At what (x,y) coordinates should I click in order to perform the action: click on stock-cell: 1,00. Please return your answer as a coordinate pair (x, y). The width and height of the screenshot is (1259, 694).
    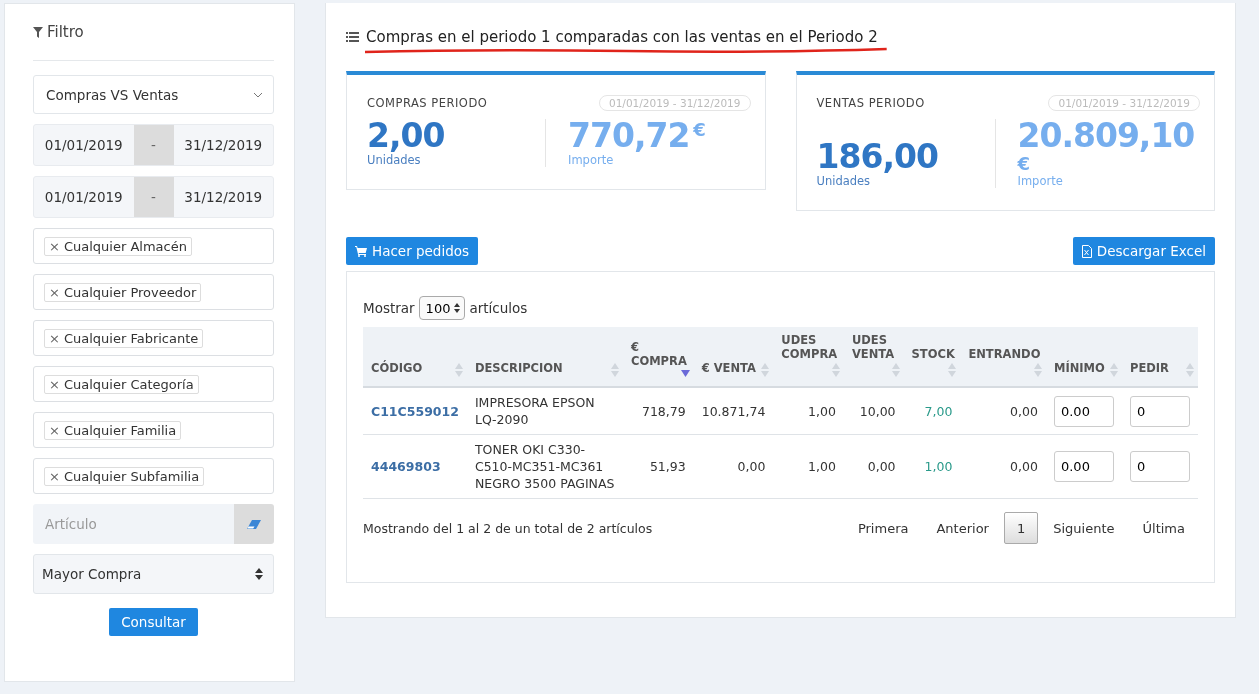
    Looking at the image, I should click on (932, 466).